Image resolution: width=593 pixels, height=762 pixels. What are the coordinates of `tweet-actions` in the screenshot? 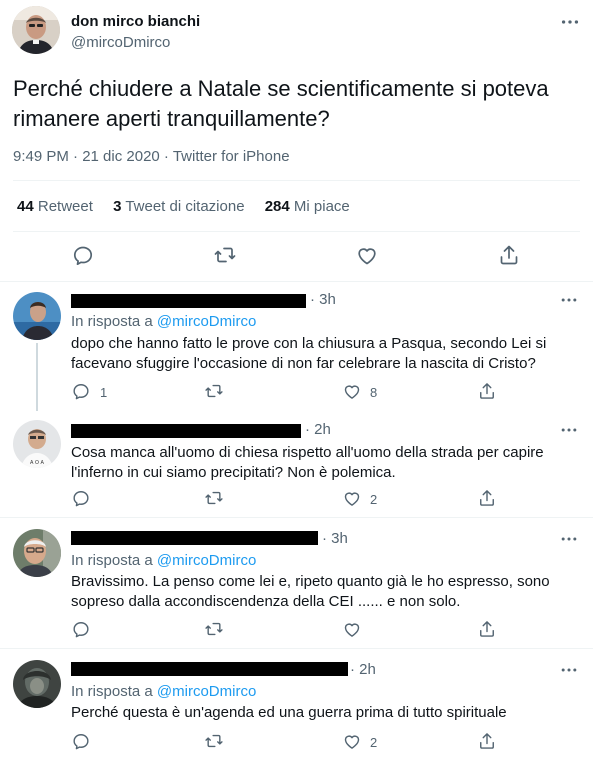 It's located at (296, 255).